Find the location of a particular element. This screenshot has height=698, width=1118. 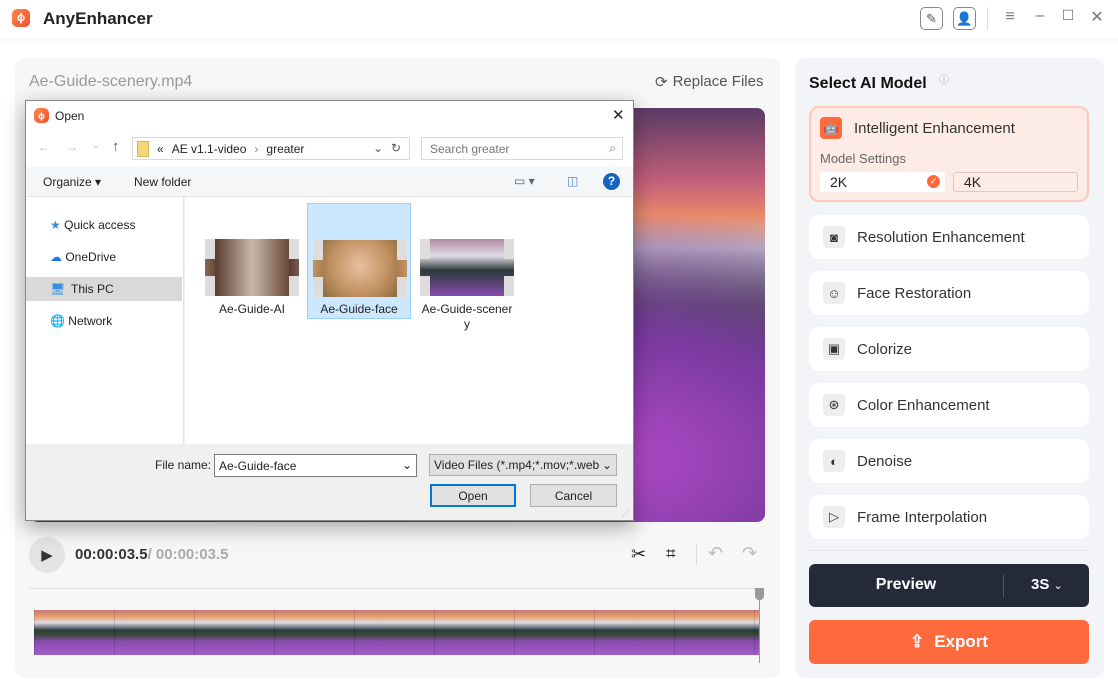

file-name: Ae-Guide-scenery.mp4 is located at coordinates (111, 81).